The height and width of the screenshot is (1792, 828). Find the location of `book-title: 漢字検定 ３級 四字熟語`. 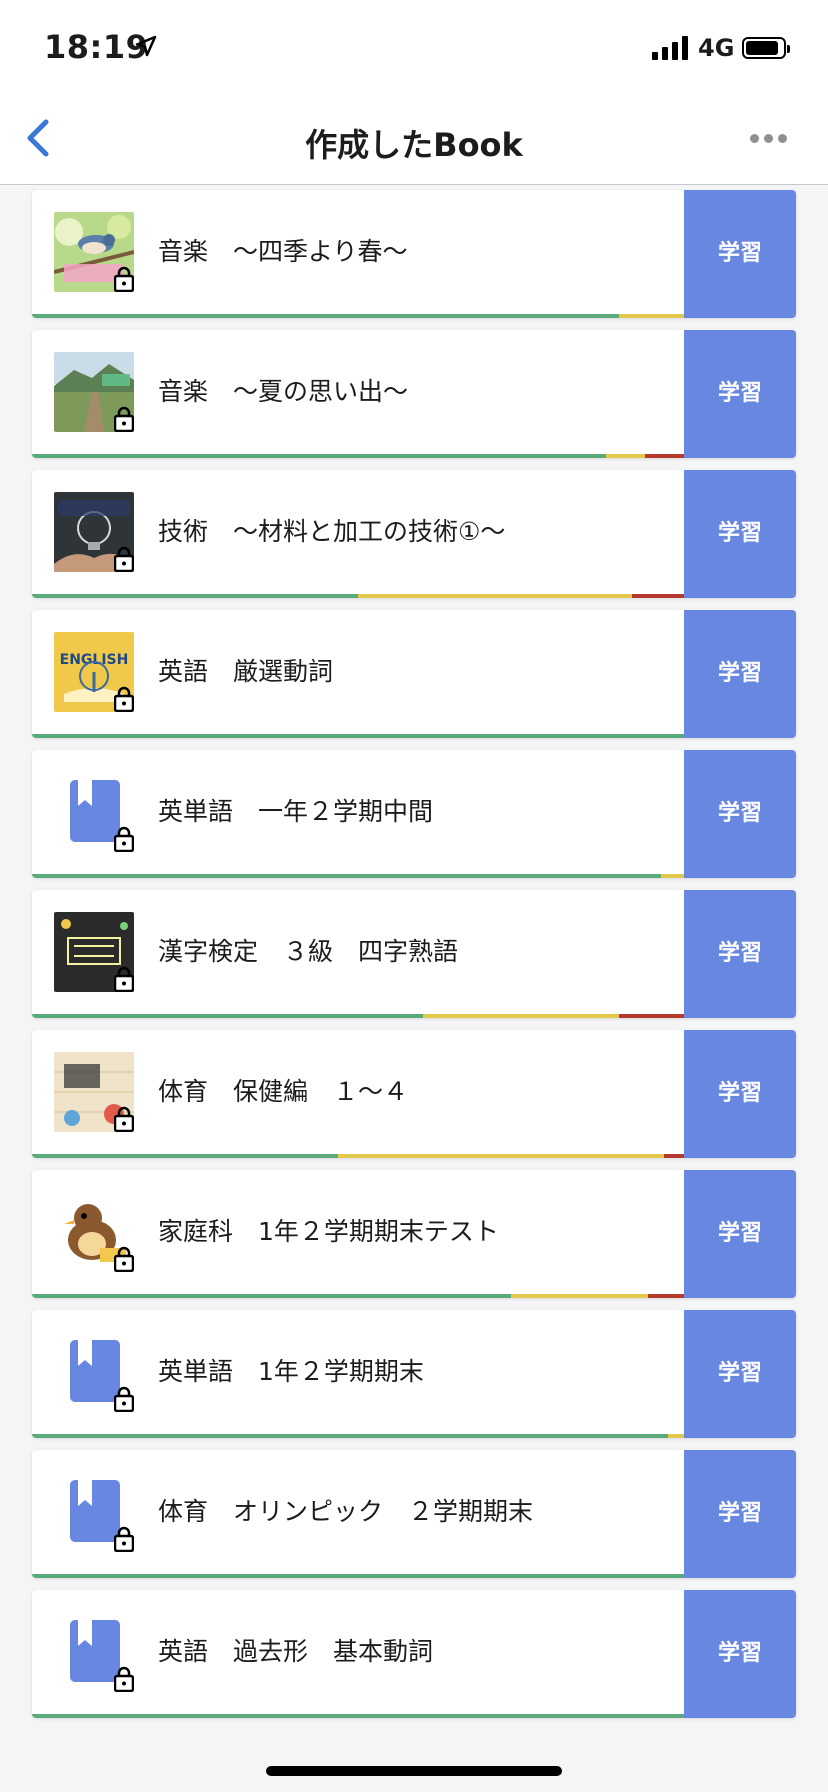

book-title: 漢字検定 ３級 四字熟語 is located at coordinates (308, 951).